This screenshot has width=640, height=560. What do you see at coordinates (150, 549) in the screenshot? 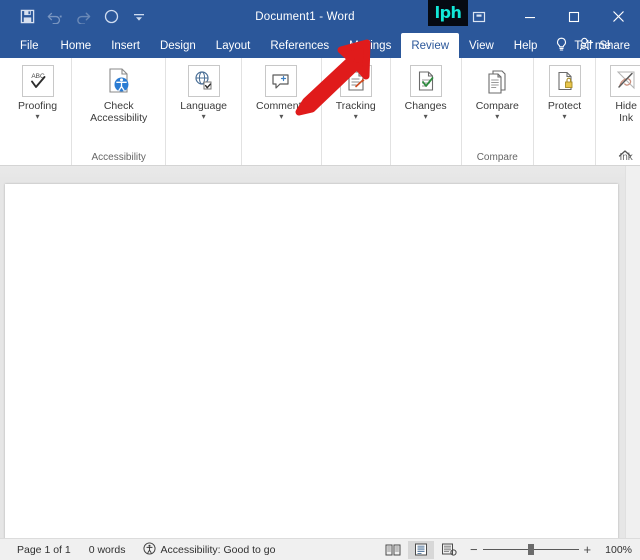
I see `accessibility-person-icon` at bounding box center [150, 549].